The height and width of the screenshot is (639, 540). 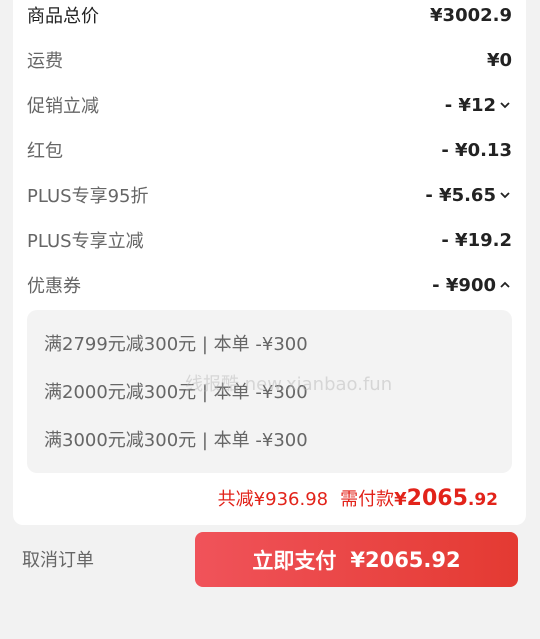 What do you see at coordinates (269, 105) in the screenshot?
I see `row-promo-discount: 促销立减 - ¥12` at bounding box center [269, 105].